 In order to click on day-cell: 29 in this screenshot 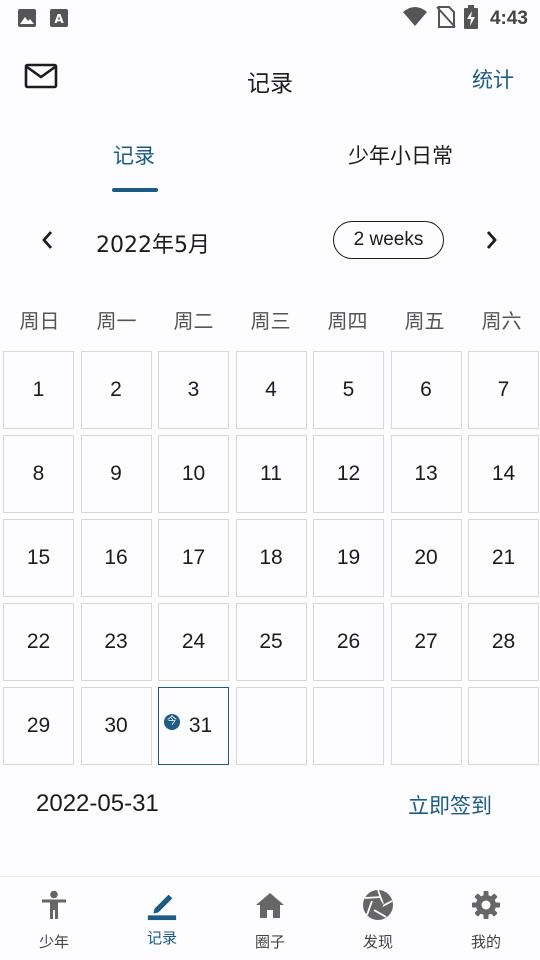, I will do `click(38, 726)`.